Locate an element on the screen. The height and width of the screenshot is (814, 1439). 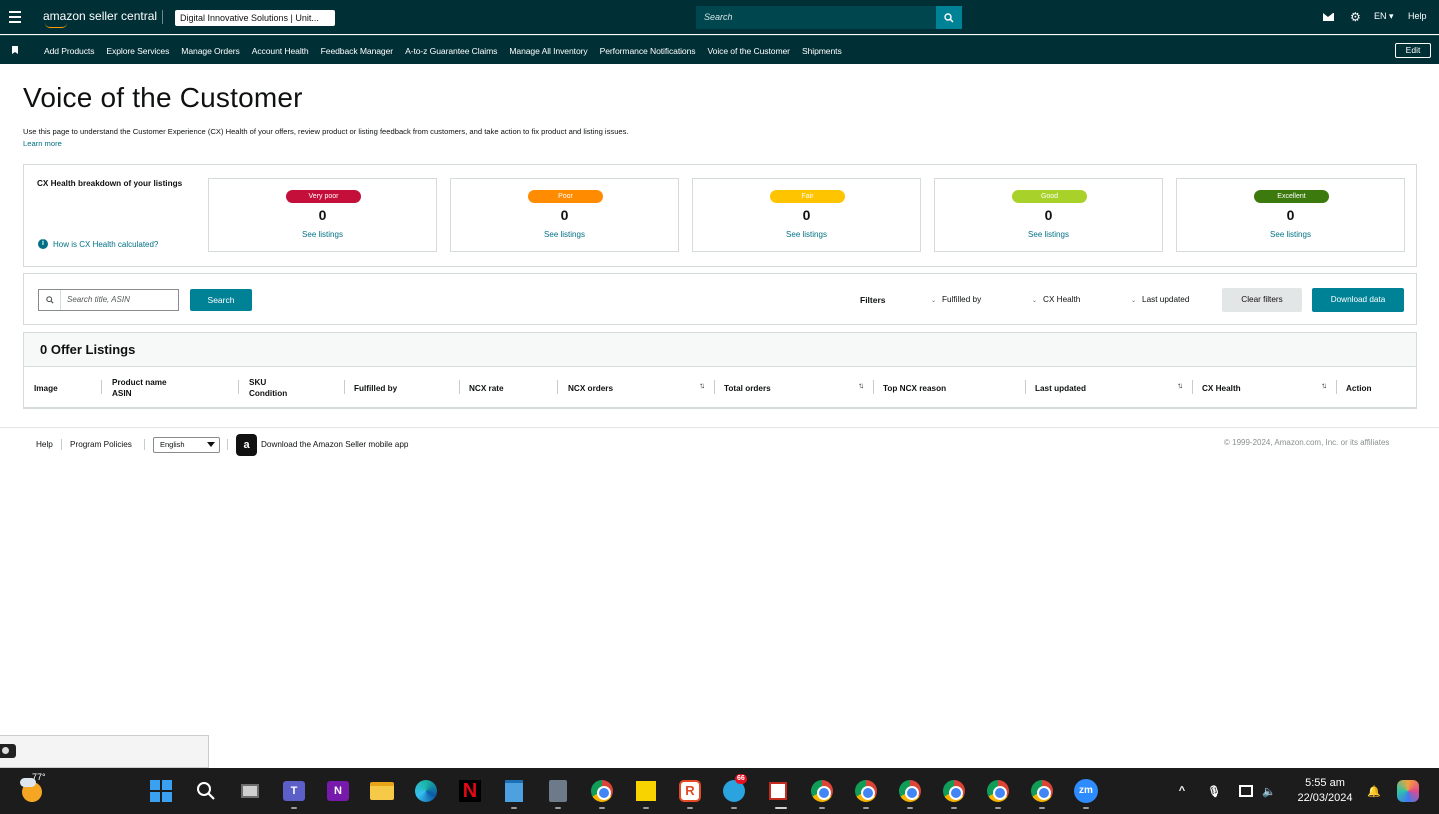
search-icon is located at coordinates (206, 791).